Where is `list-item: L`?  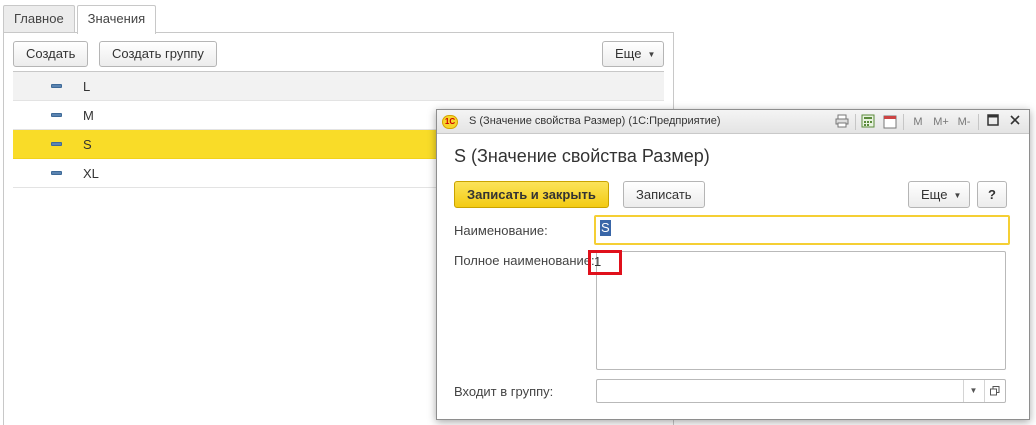 list-item: L is located at coordinates (338, 86).